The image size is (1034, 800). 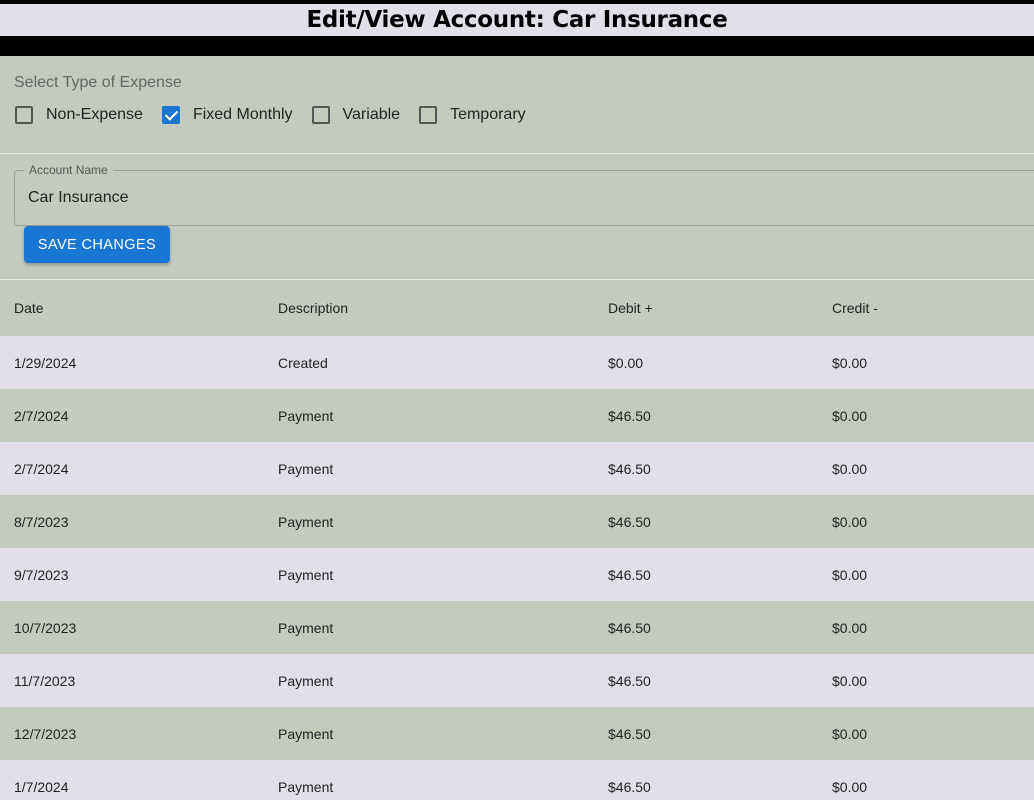 I want to click on cell-date: 10/7/2023, so click(x=45, y=627).